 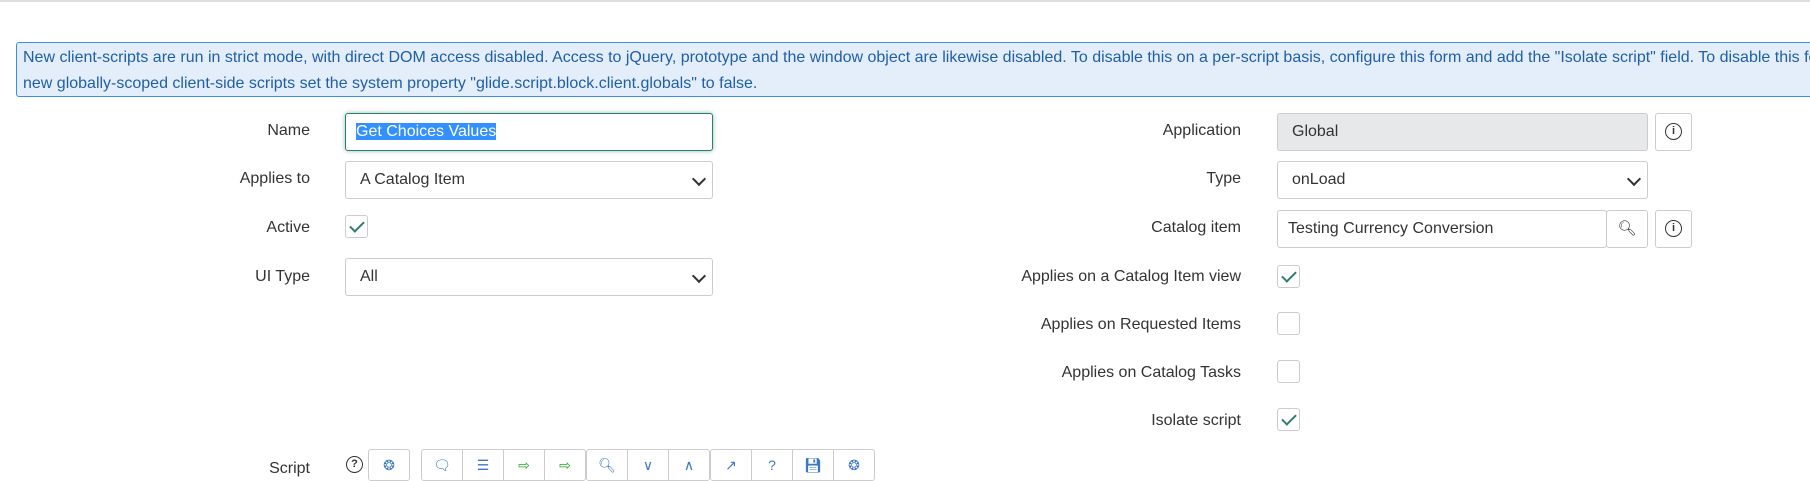 I want to click on toolbar-group-4: ↗ ? 💾︎ ❂, so click(x=792, y=465).